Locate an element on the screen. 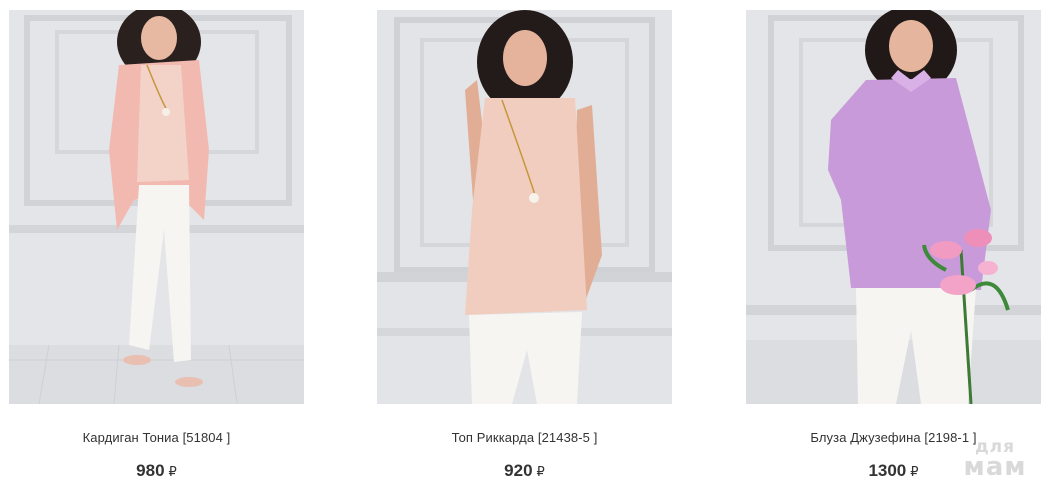  product-price: 980 ₽ is located at coordinates (156, 471).